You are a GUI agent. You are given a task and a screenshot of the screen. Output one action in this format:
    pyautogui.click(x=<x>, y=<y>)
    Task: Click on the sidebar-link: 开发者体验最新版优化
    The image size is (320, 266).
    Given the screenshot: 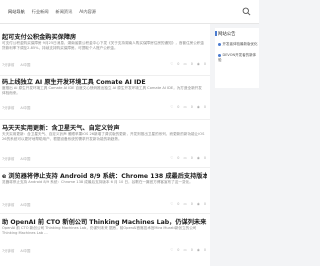 What is the action you would take?
    pyautogui.click(x=238, y=44)
    